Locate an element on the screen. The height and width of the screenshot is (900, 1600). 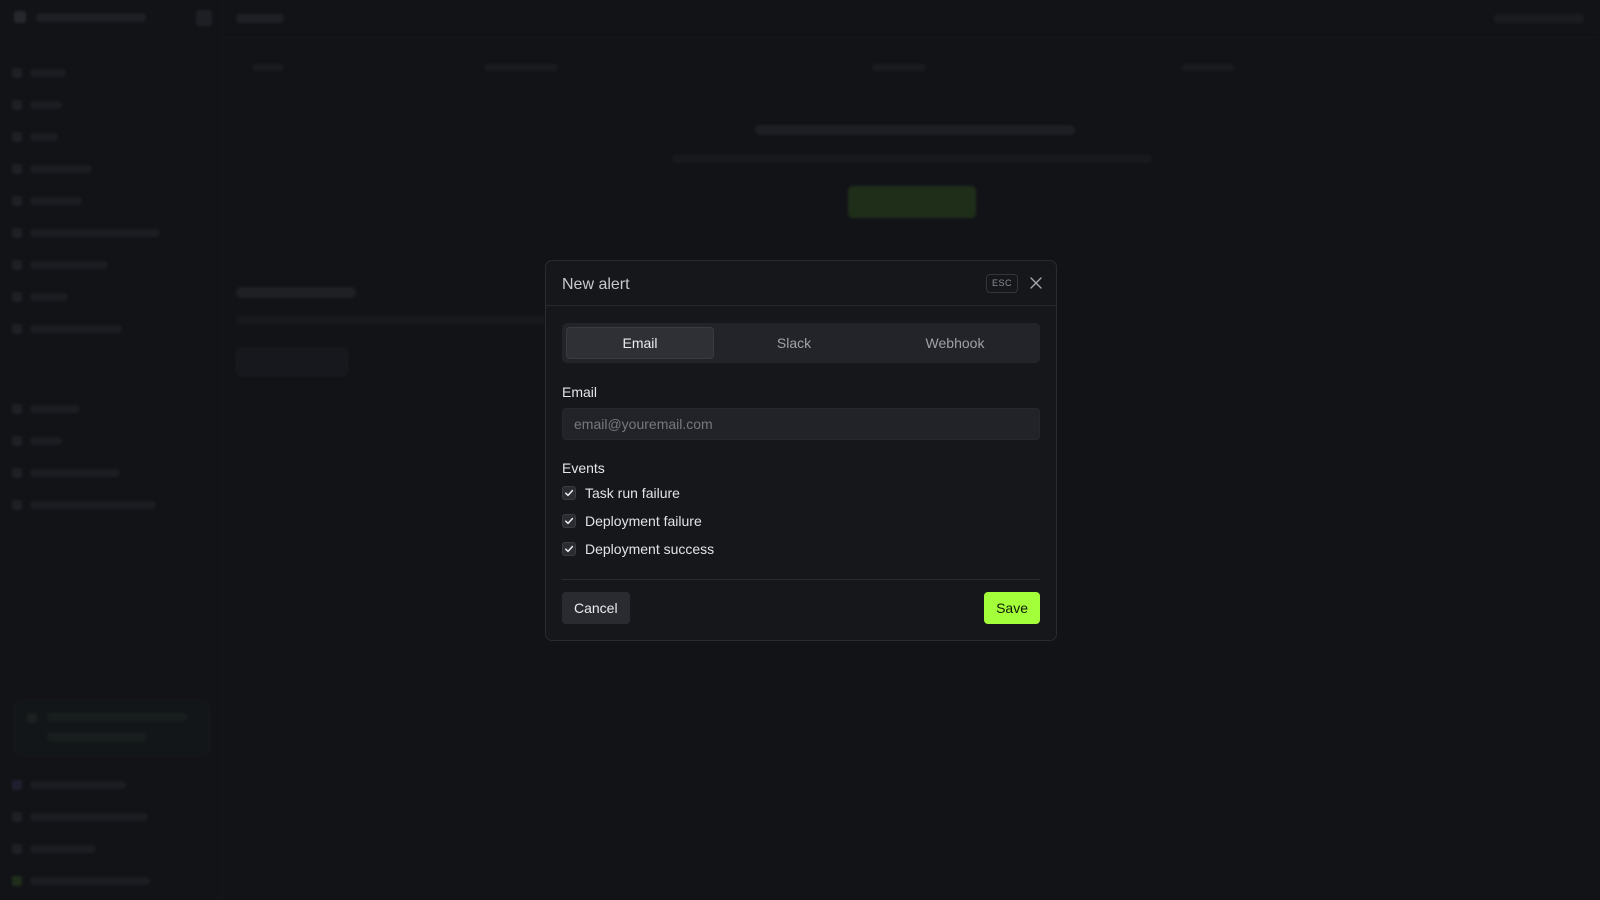
event-deployment-success: Deployment success is located at coordinates (638, 549).